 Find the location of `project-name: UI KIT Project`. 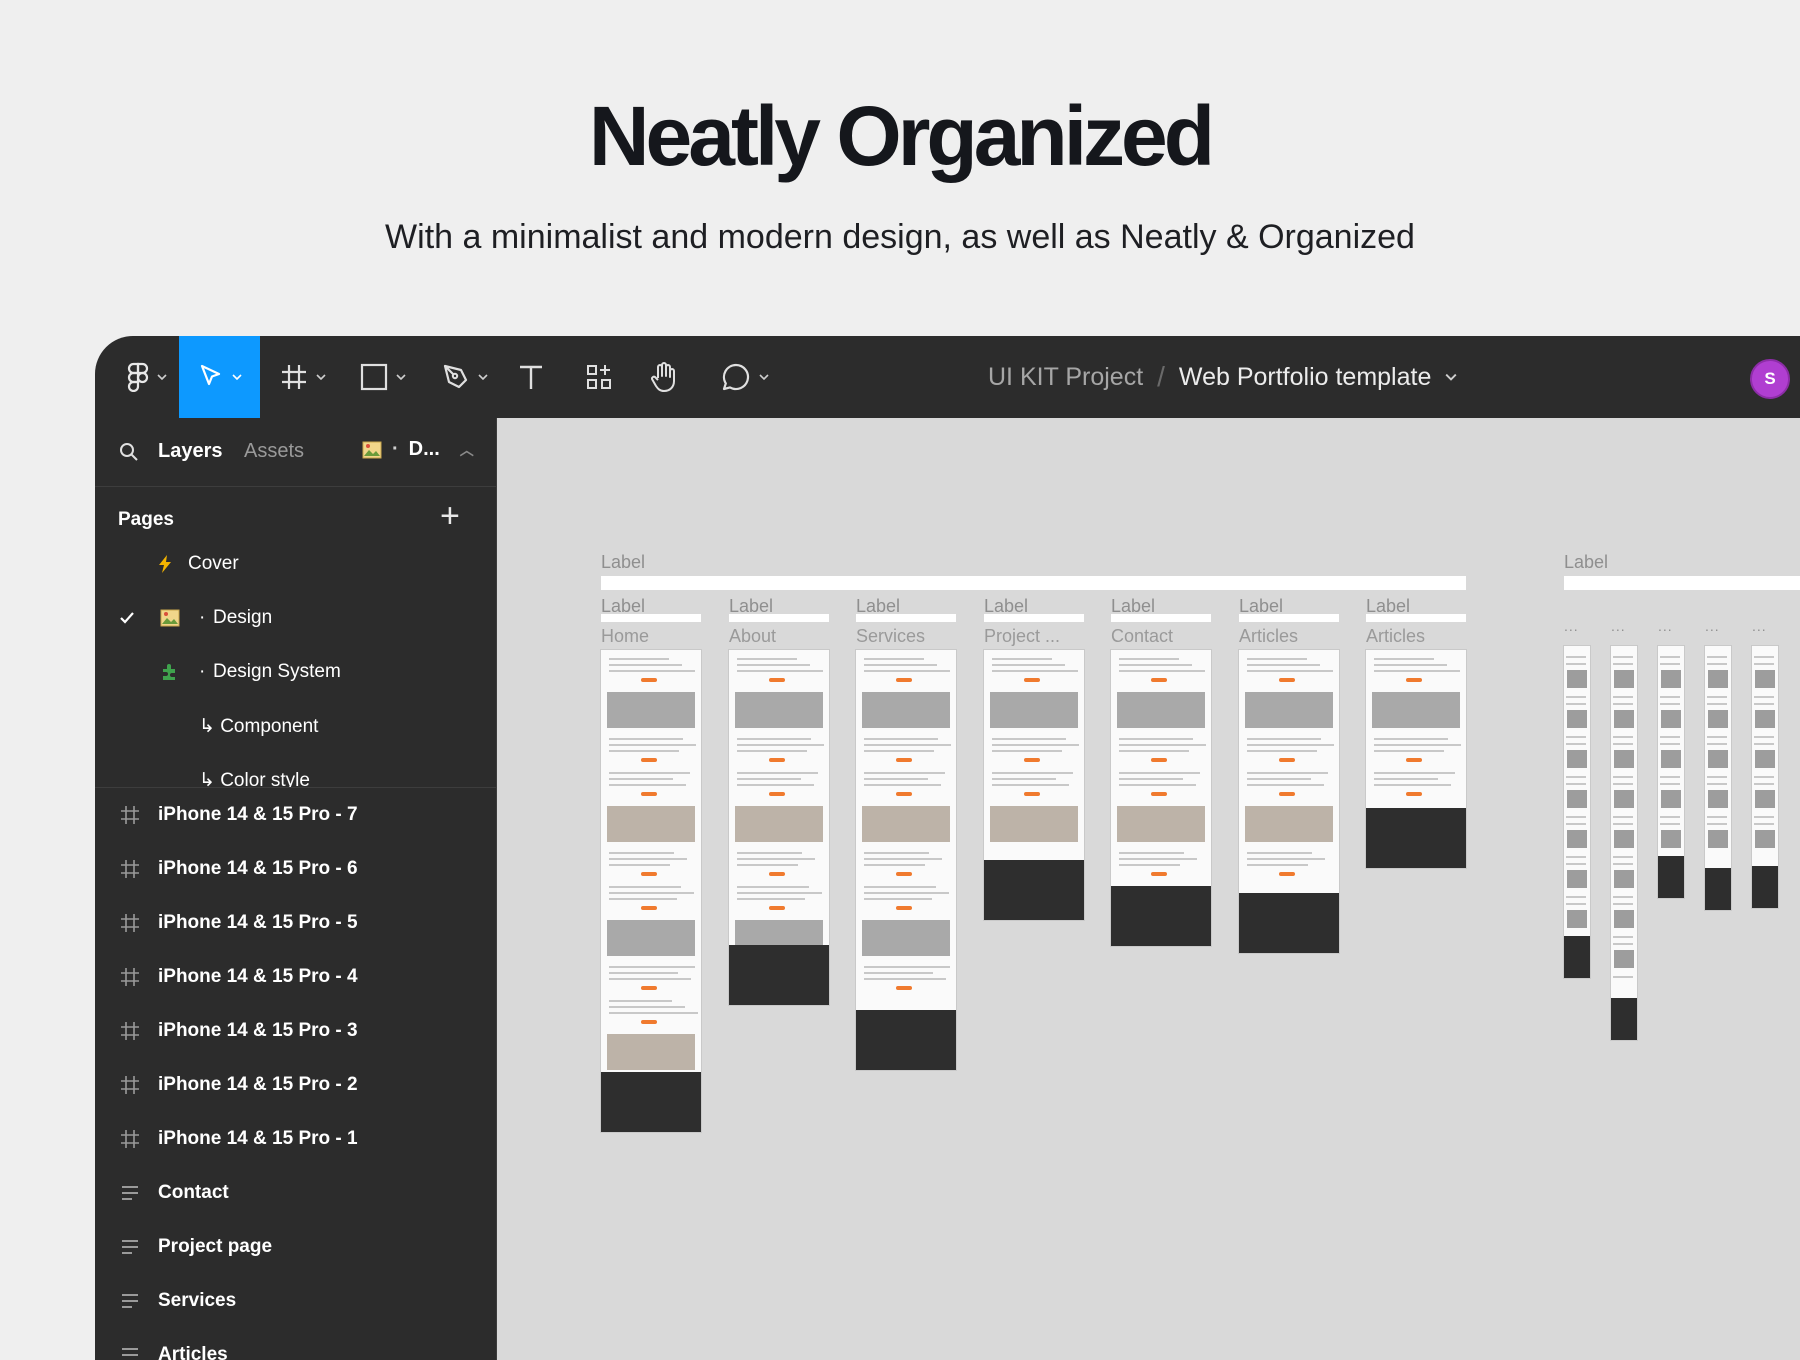

project-name: UI KIT Project is located at coordinates (1065, 377).